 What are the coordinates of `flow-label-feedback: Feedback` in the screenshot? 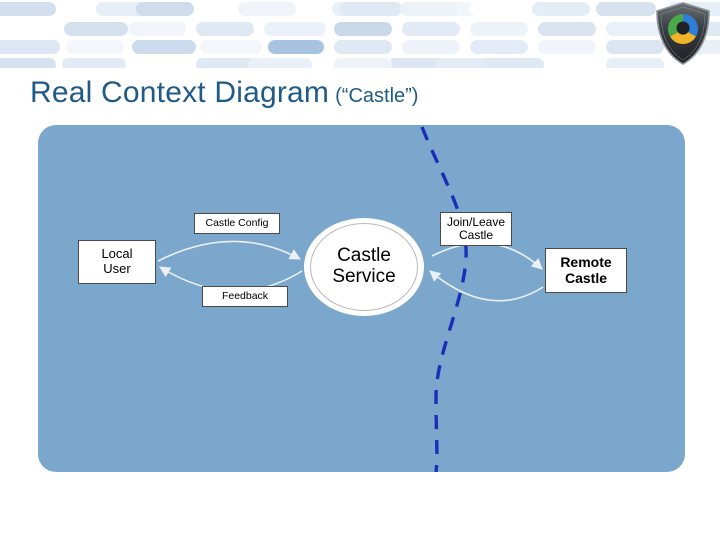 It's located at (245, 296).